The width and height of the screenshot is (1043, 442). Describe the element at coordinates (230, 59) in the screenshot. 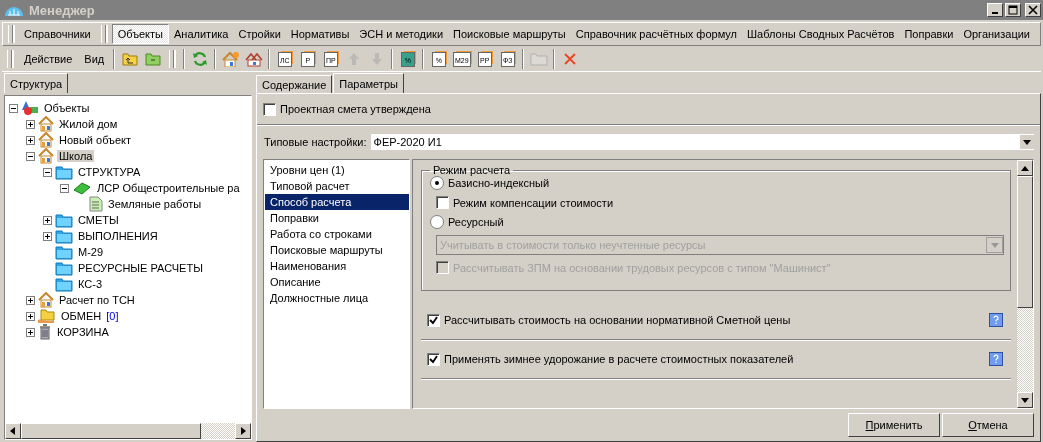

I see `house-gear-icon` at that location.